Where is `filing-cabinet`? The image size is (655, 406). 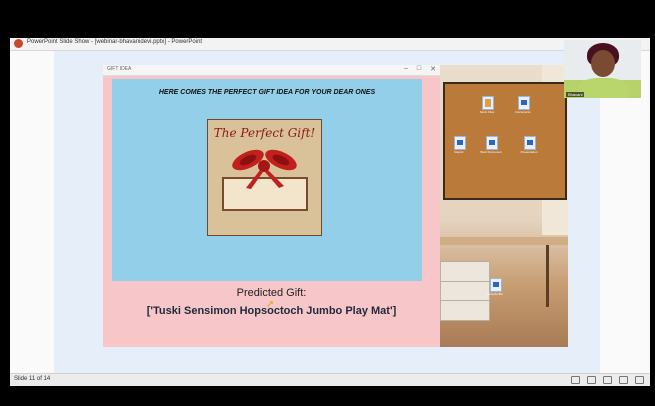
filing-cabinet is located at coordinates (465, 291).